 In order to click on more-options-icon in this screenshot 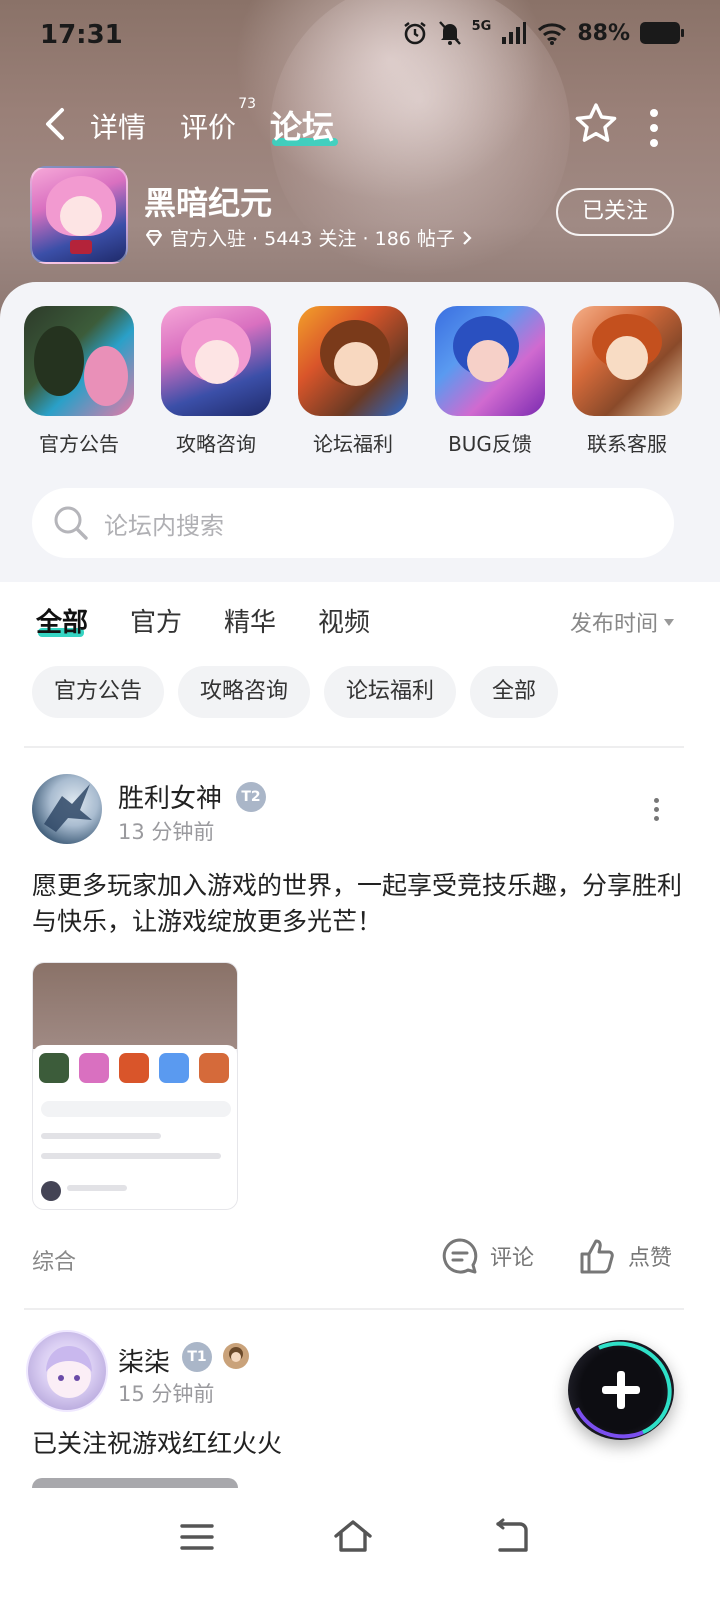, I will do `click(654, 126)`.